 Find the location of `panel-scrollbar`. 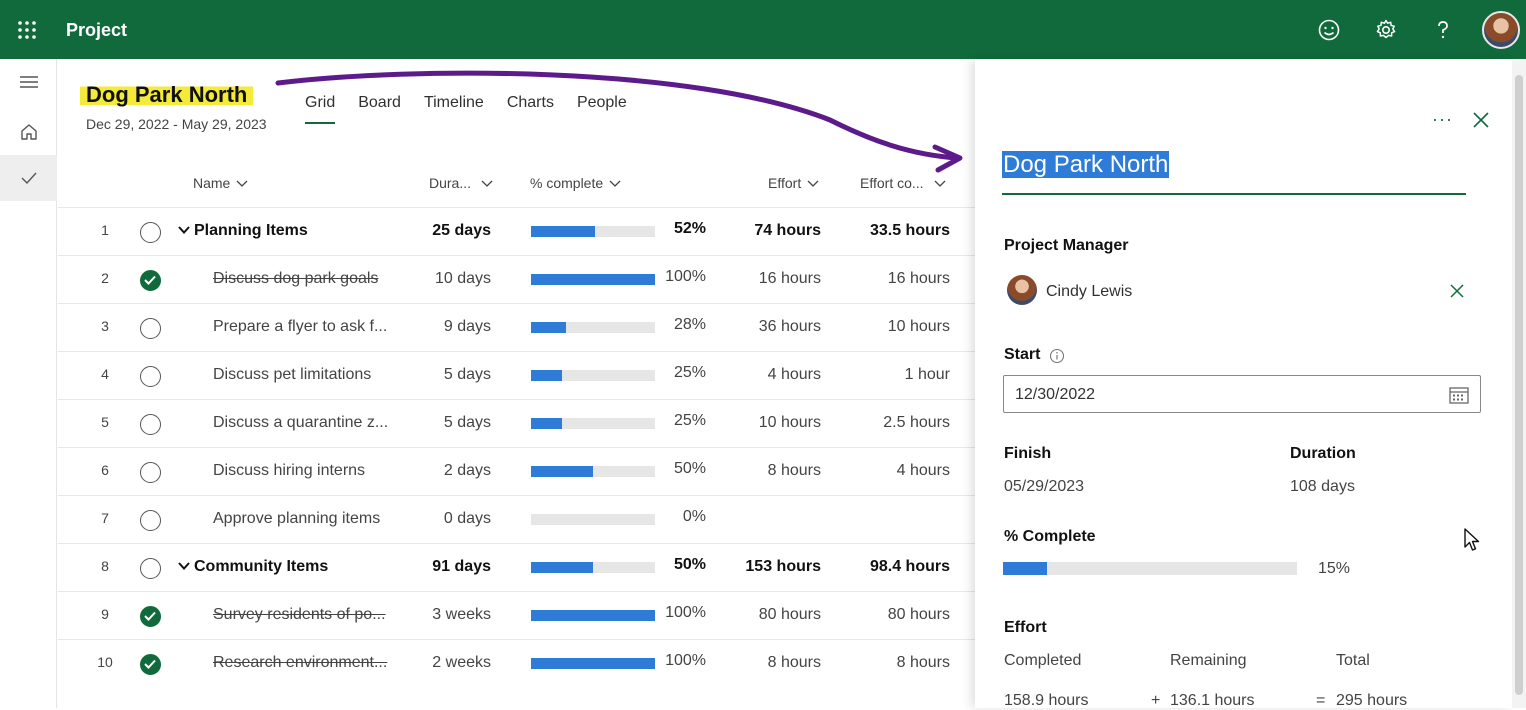

panel-scrollbar is located at coordinates (1519, 383).